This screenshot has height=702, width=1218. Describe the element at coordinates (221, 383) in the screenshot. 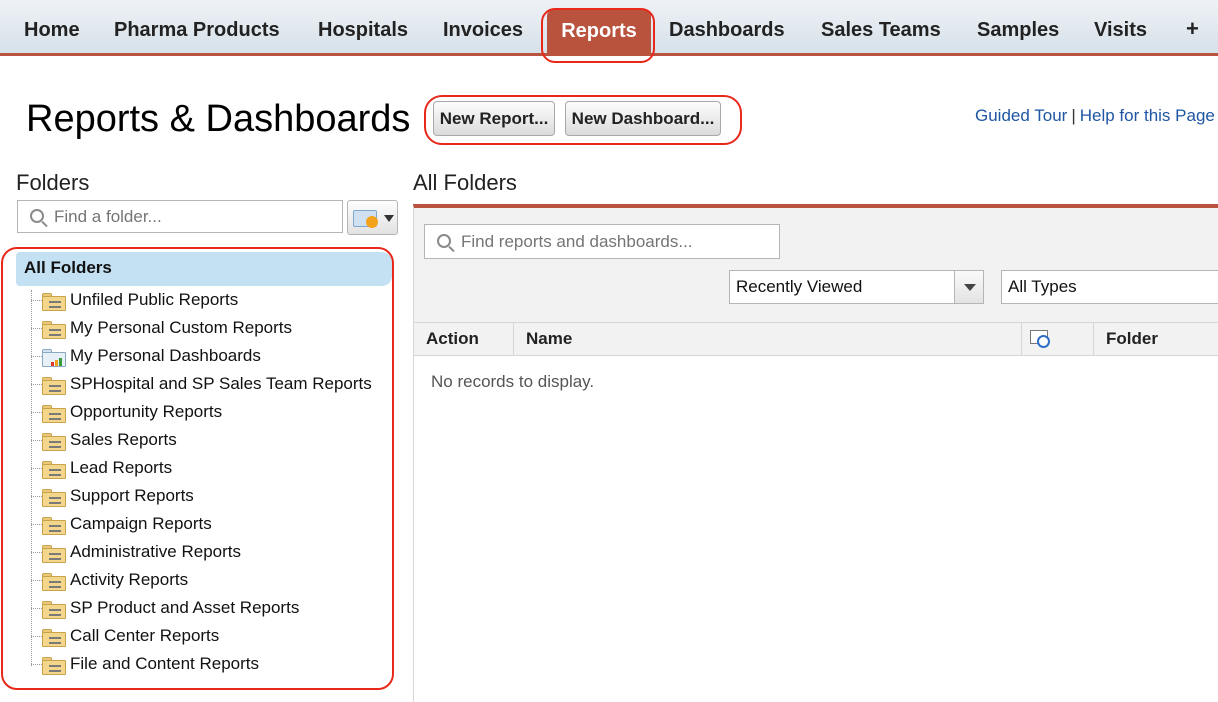

I see `folder-item-label: SPHospital and SP Sales Team Reports` at that location.